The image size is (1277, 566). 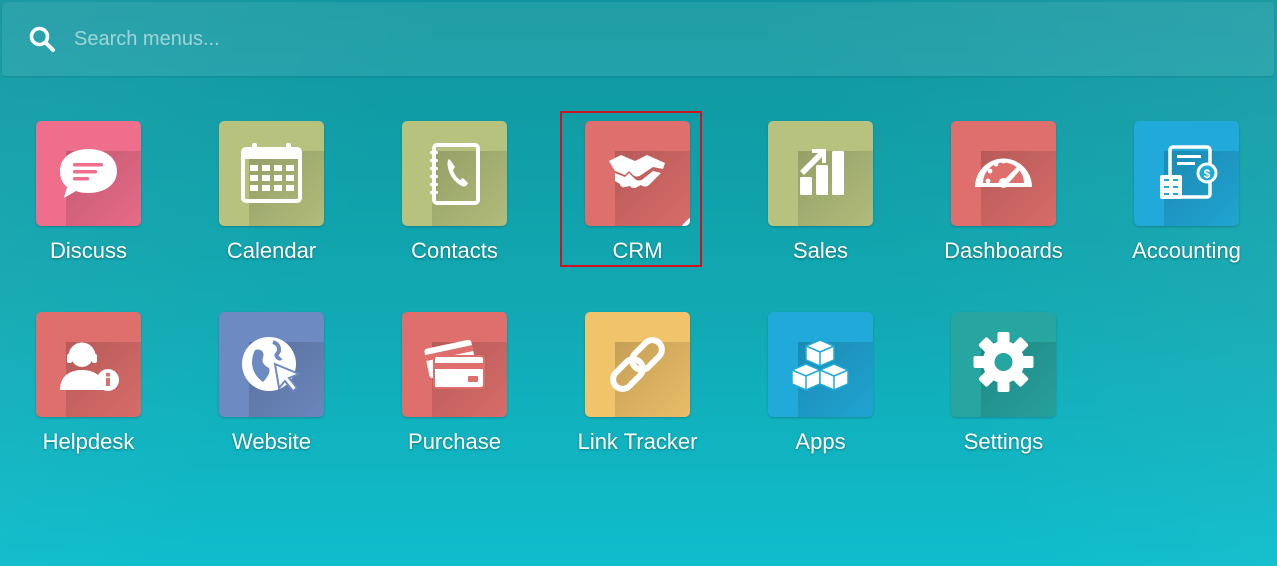 I want to click on app-label: Sales, so click(x=820, y=250).